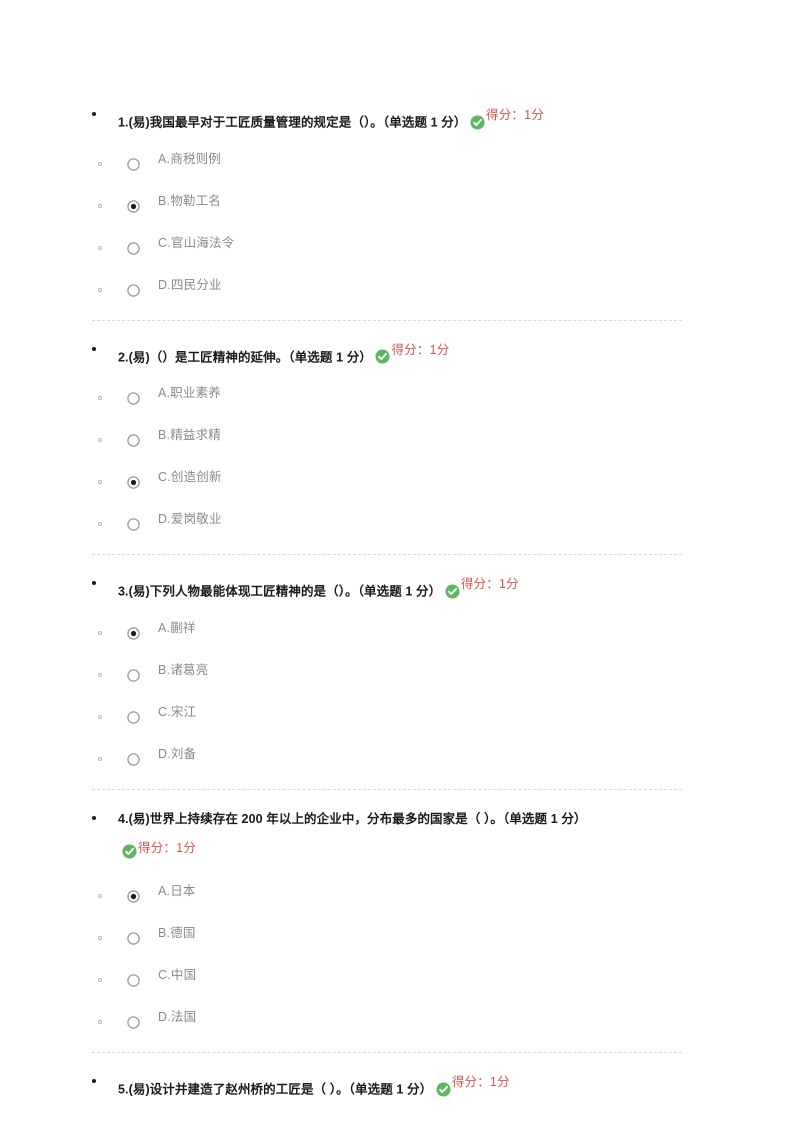 This screenshot has height=1132, width=800. What do you see at coordinates (439, 435) in the screenshot?
I see `option-row: B.精益求精` at bounding box center [439, 435].